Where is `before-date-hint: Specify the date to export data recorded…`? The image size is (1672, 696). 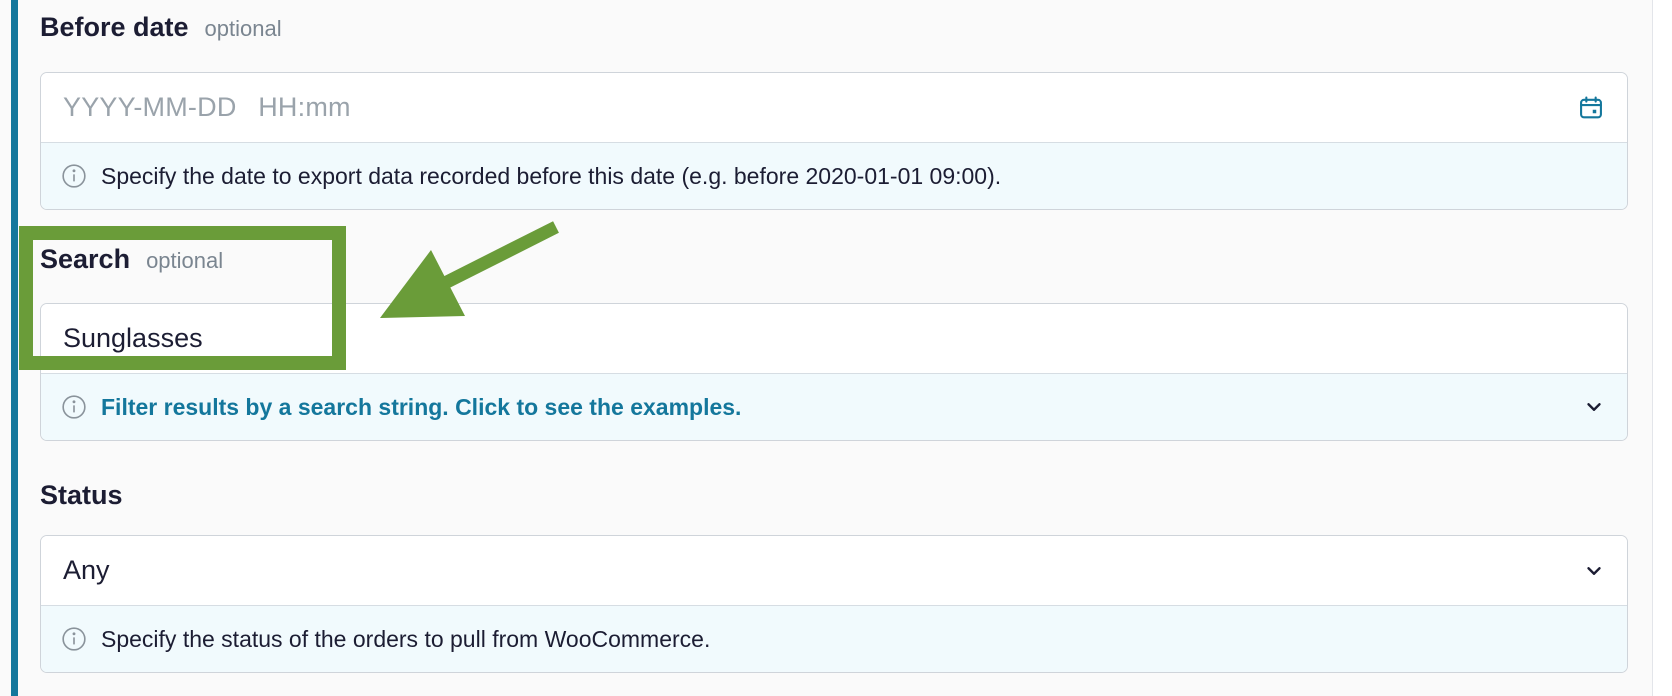 before-date-hint: Specify the date to export data recorded… is located at coordinates (834, 176).